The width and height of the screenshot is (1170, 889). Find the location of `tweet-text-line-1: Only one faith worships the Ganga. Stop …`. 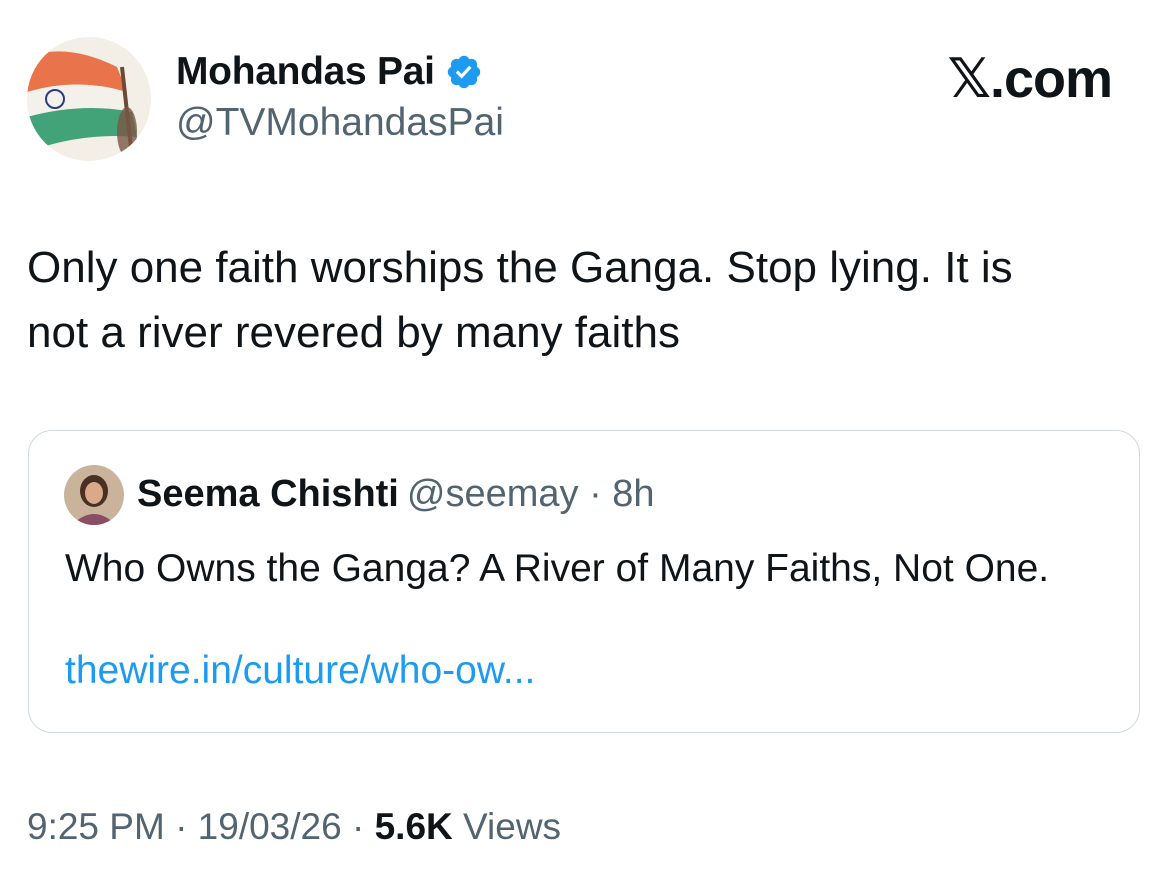

tweet-text-line-1: Only one faith worships the Ganga. Stop … is located at coordinates (520, 267).